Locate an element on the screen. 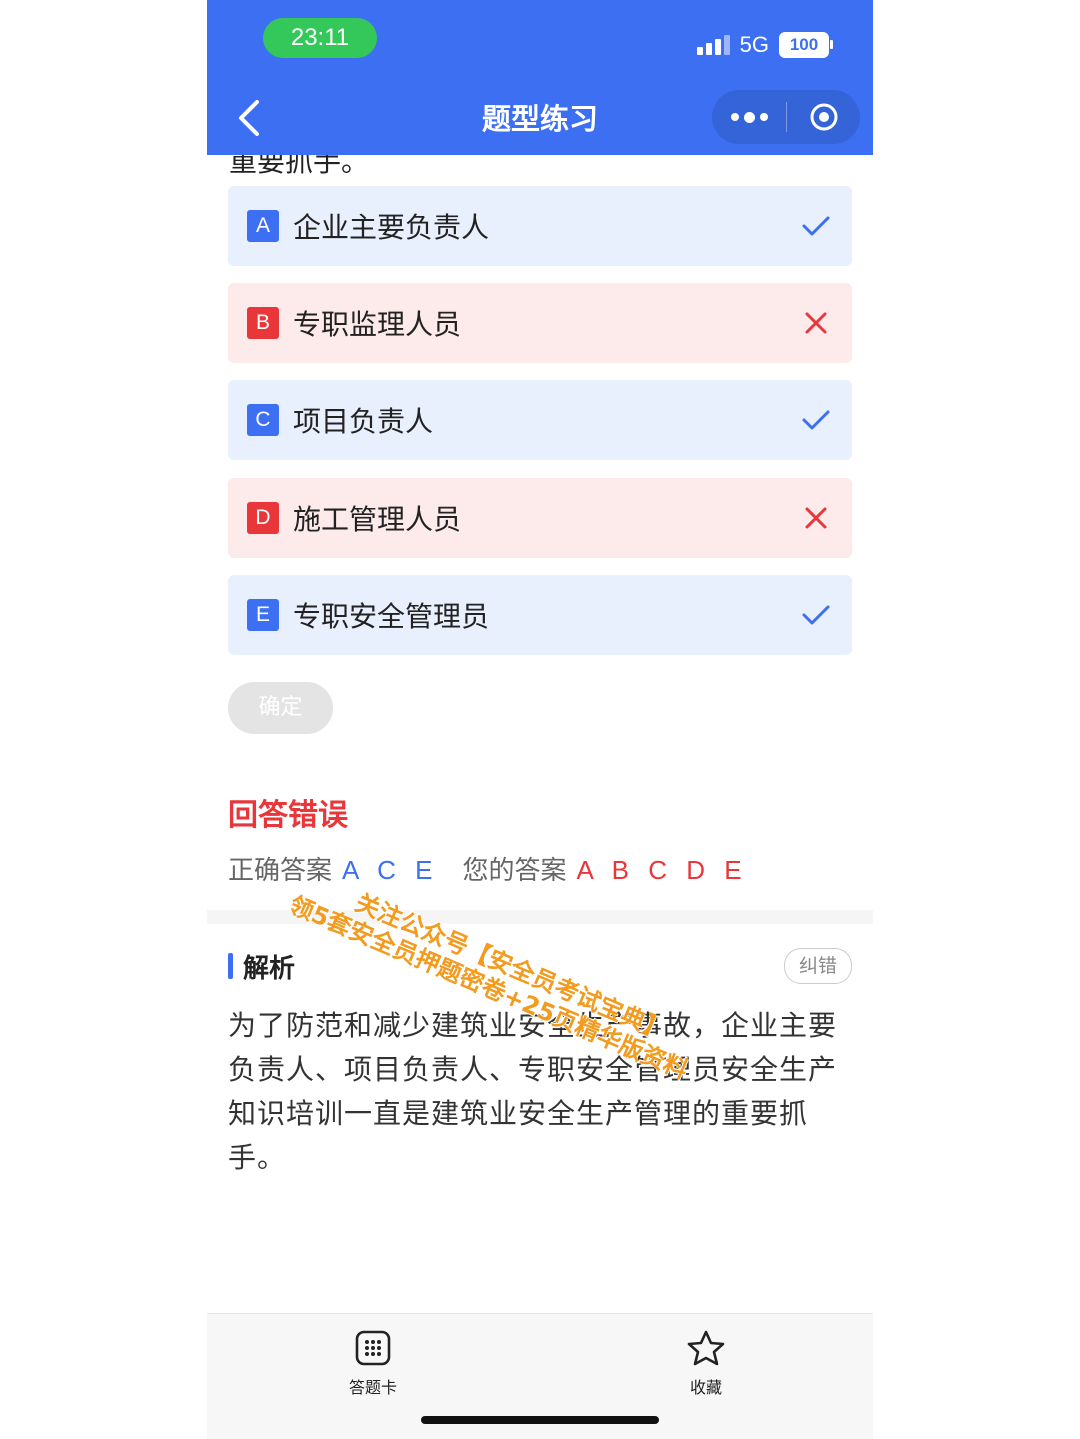  option-e: E 专职安全管理员 is located at coordinates (540, 615).